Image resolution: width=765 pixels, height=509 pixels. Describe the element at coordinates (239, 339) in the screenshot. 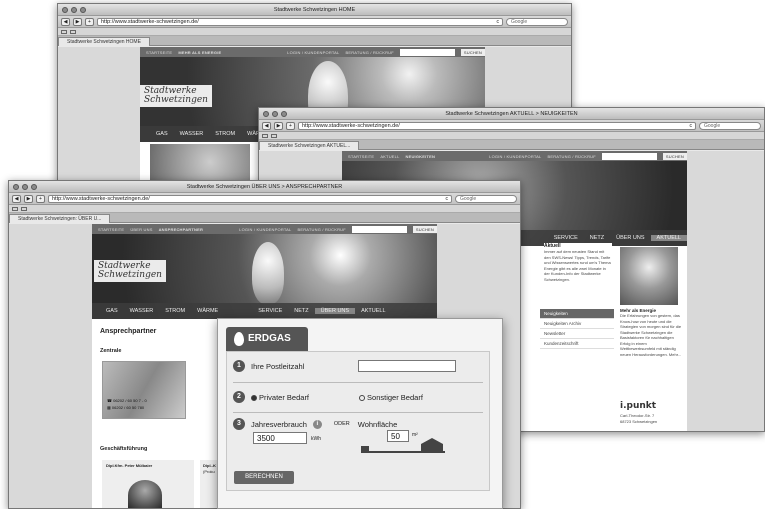

I see `flame-icon` at that location.